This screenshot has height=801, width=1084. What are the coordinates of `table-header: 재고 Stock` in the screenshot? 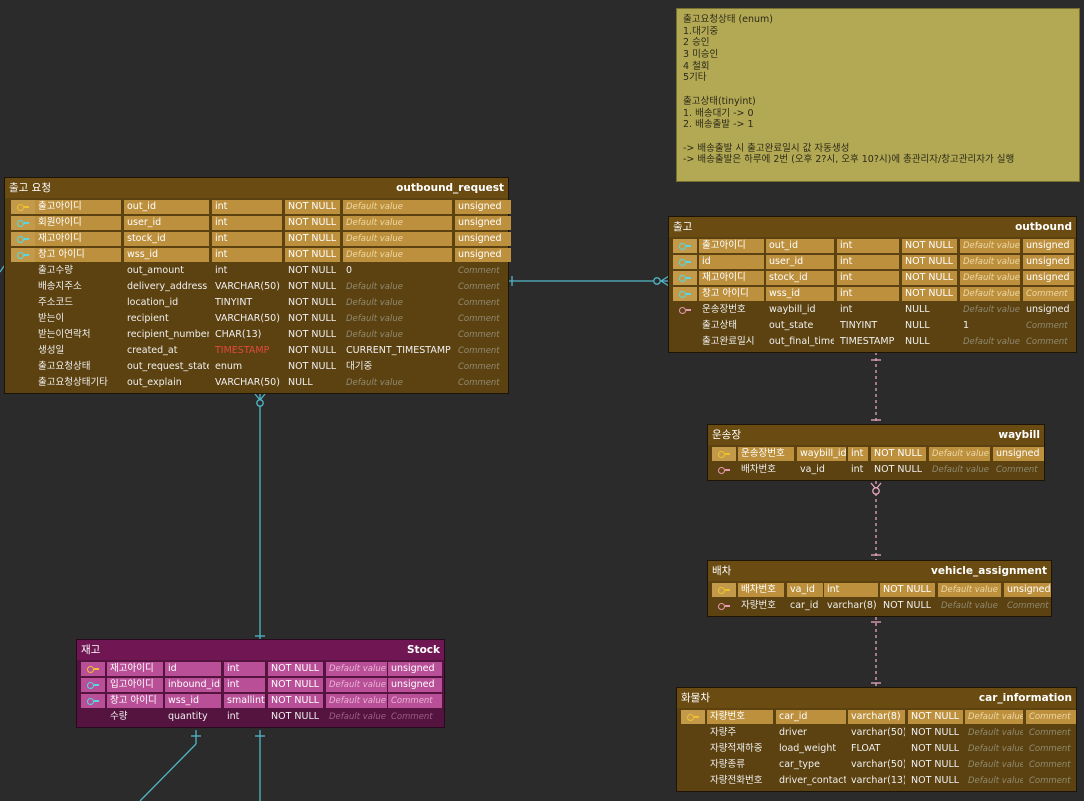 It's located at (260, 650).